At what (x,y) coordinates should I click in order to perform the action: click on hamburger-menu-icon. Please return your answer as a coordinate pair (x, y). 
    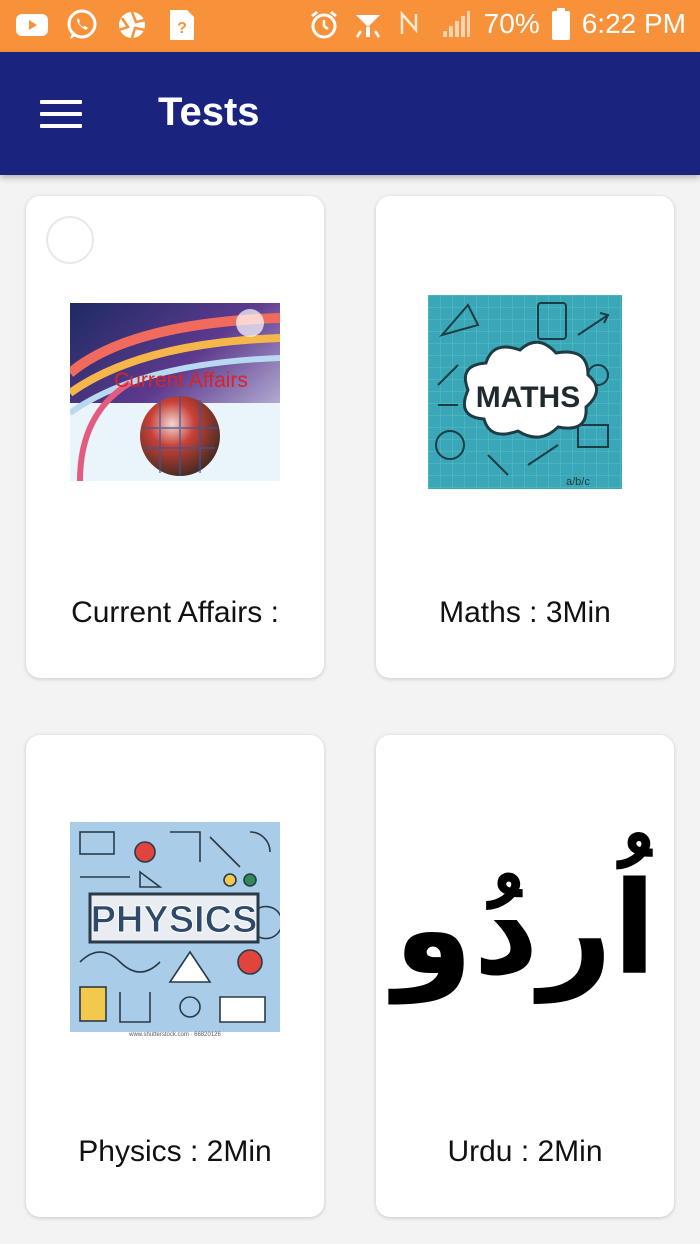
    Looking at the image, I should click on (61, 114).